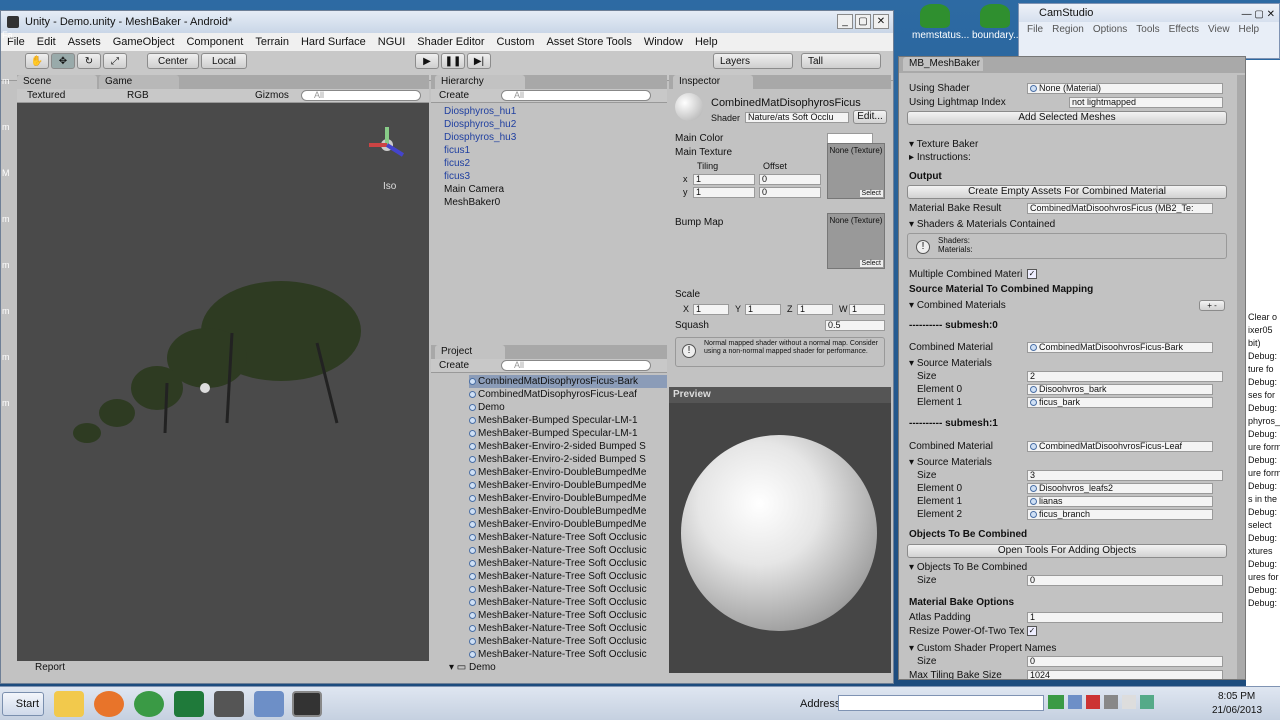  I want to click on scale-y-input: 1, so click(763, 309).